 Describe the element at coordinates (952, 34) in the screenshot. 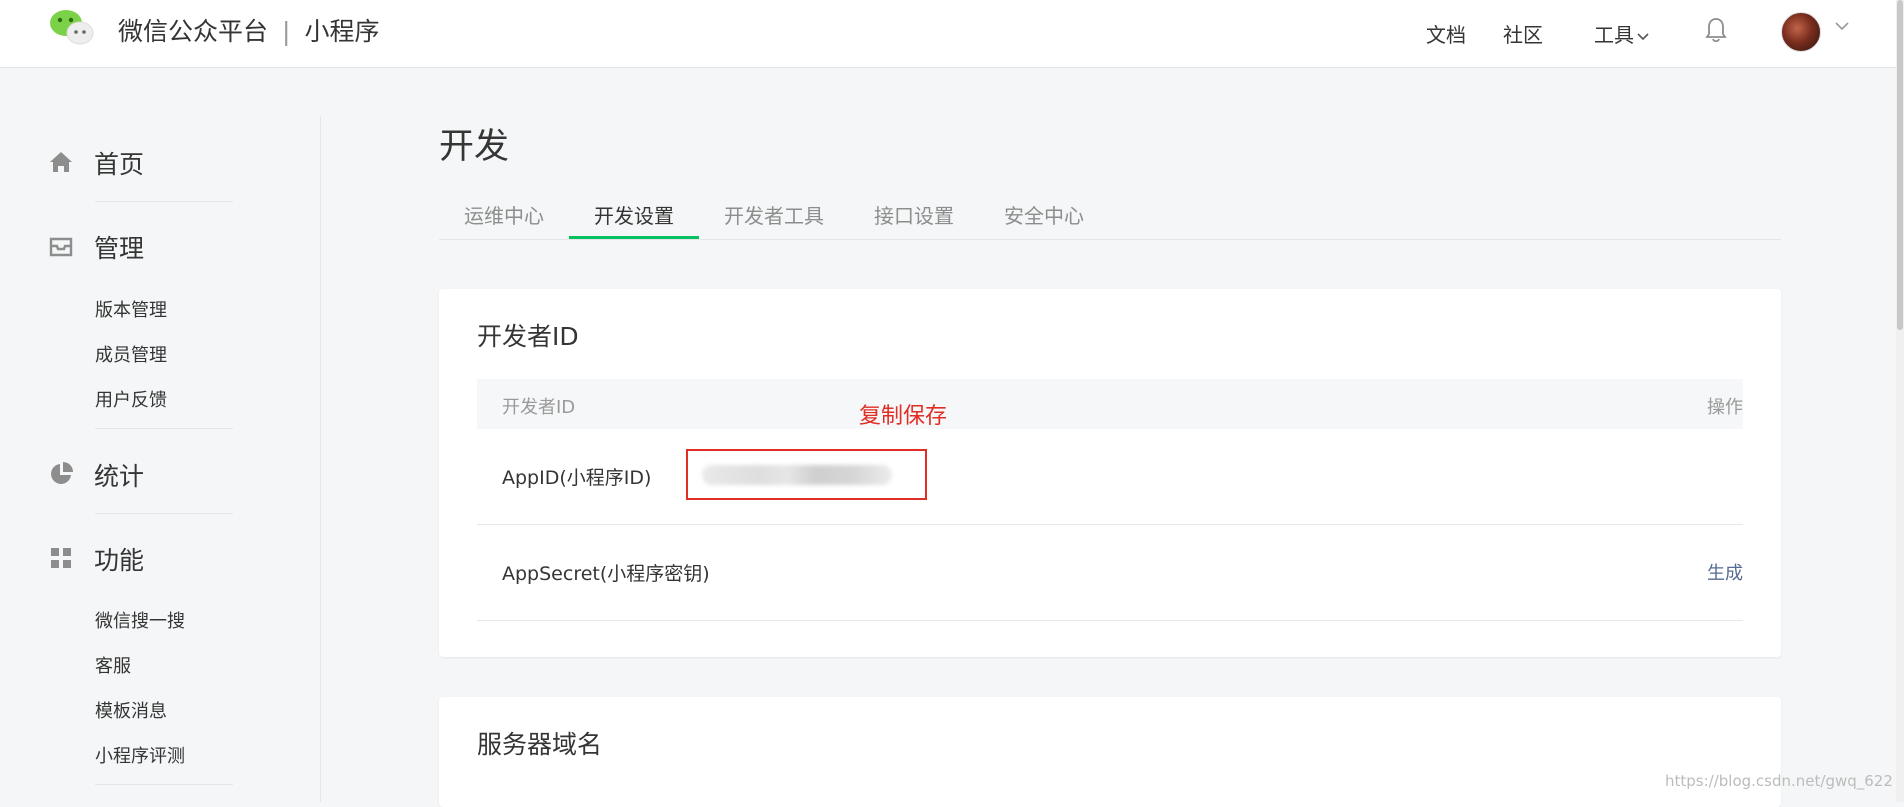

I see `top-navbar: 微信公众平台 | 小程序 文档 社区 工具` at that location.